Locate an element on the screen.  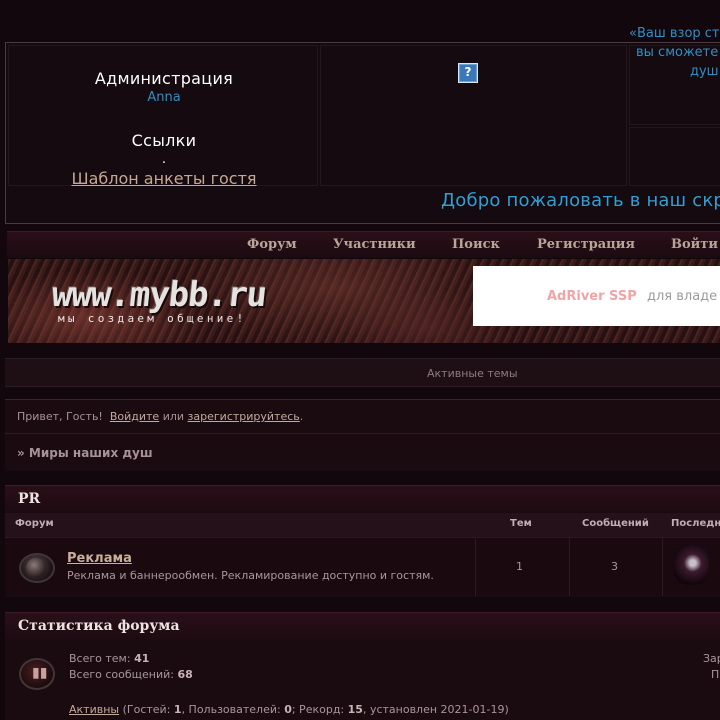
register-link: зарегистрируйтесь is located at coordinates (244, 416).